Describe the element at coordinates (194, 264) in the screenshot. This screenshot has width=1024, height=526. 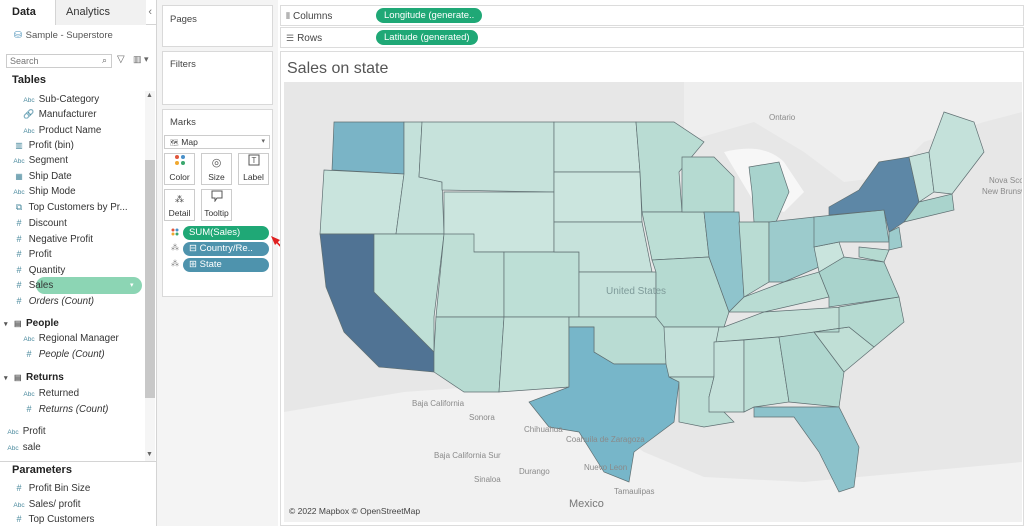
I see `hierarchy-icon: ⊞` at that location.